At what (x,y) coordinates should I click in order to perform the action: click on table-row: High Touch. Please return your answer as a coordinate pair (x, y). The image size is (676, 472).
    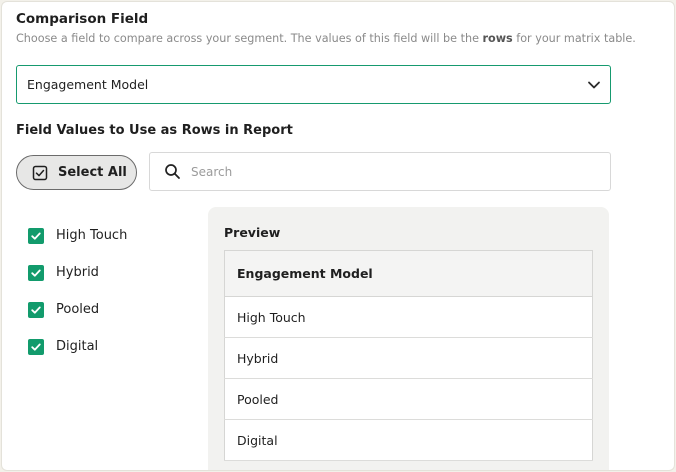
    Looking at the image, I should click on (408, 317).